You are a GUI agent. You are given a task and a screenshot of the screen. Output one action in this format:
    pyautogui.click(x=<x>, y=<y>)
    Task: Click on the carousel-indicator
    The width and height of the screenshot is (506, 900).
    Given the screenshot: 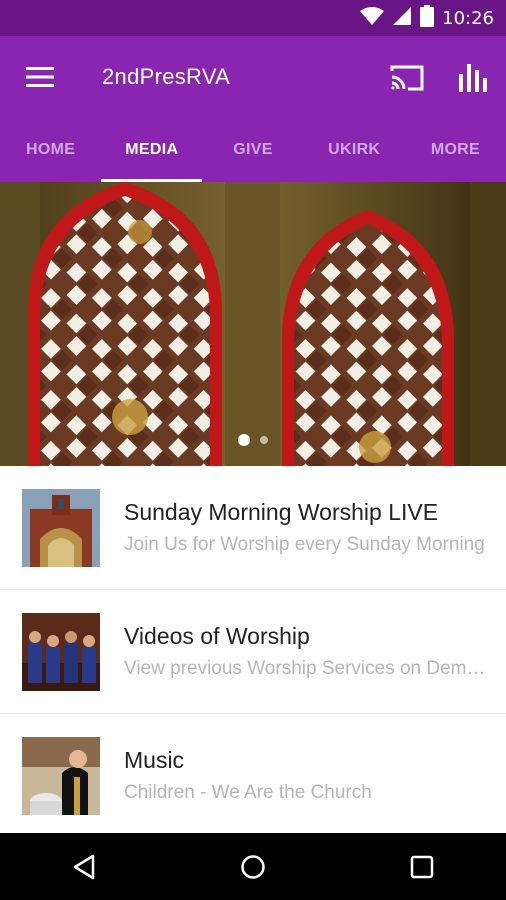 What is the action you would take?
    pyautogui.click(x=253, y=440)
    